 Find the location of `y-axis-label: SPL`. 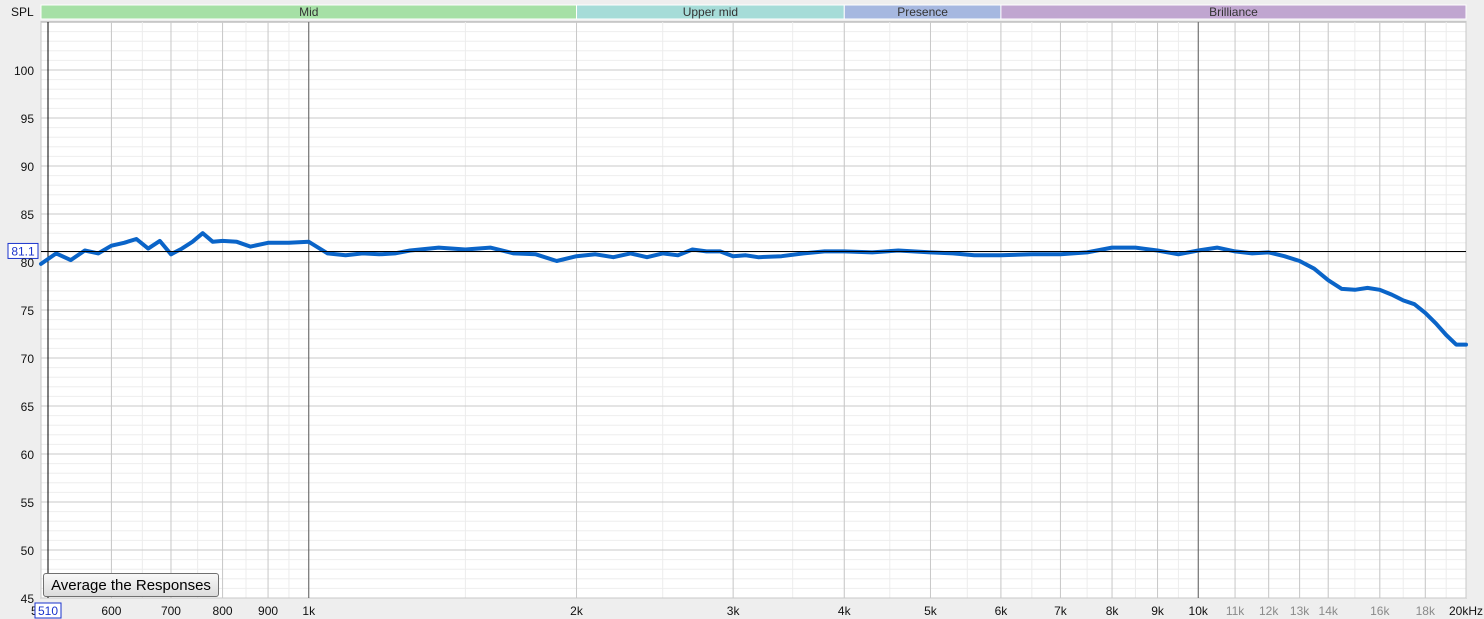

y-axis-label: SPL is located at coordinates (22, 12).